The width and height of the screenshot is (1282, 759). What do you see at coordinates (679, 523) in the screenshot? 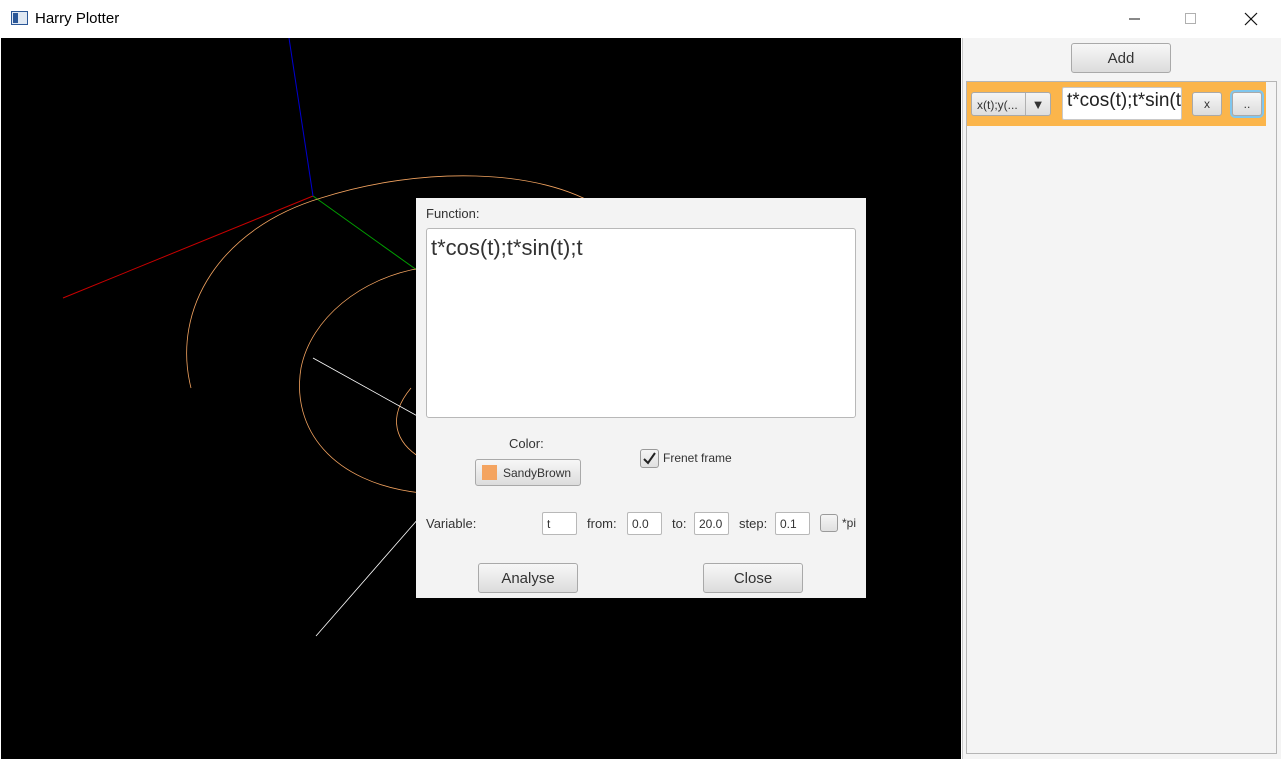
I see `to-label: to:` at bounding box center [679, 523].